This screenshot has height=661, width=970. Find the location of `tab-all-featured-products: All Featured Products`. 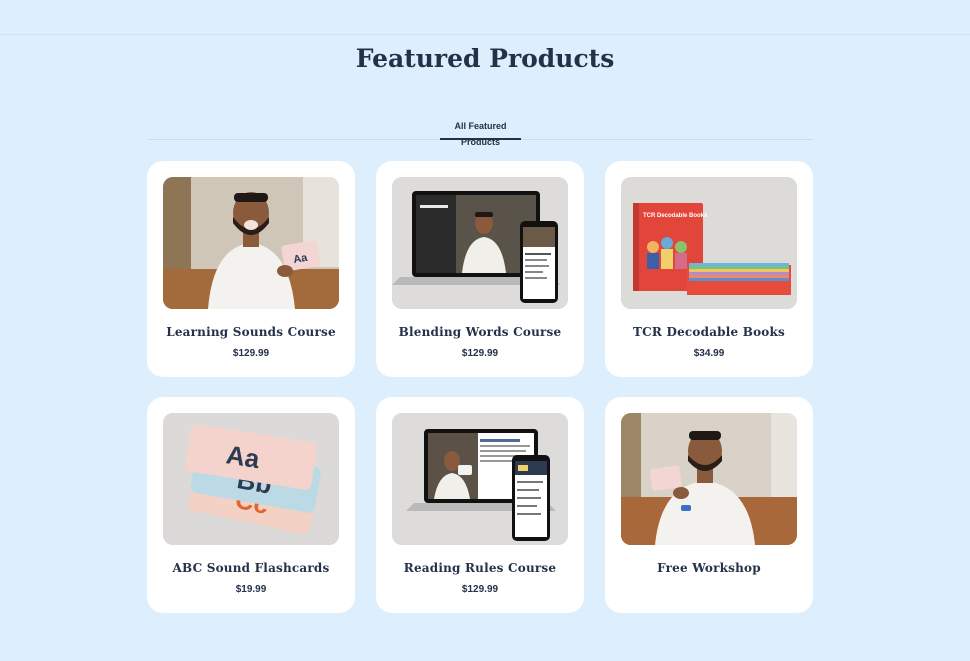

tab-all-featured-products: All Featured Products is located at coordinates (480, 132).